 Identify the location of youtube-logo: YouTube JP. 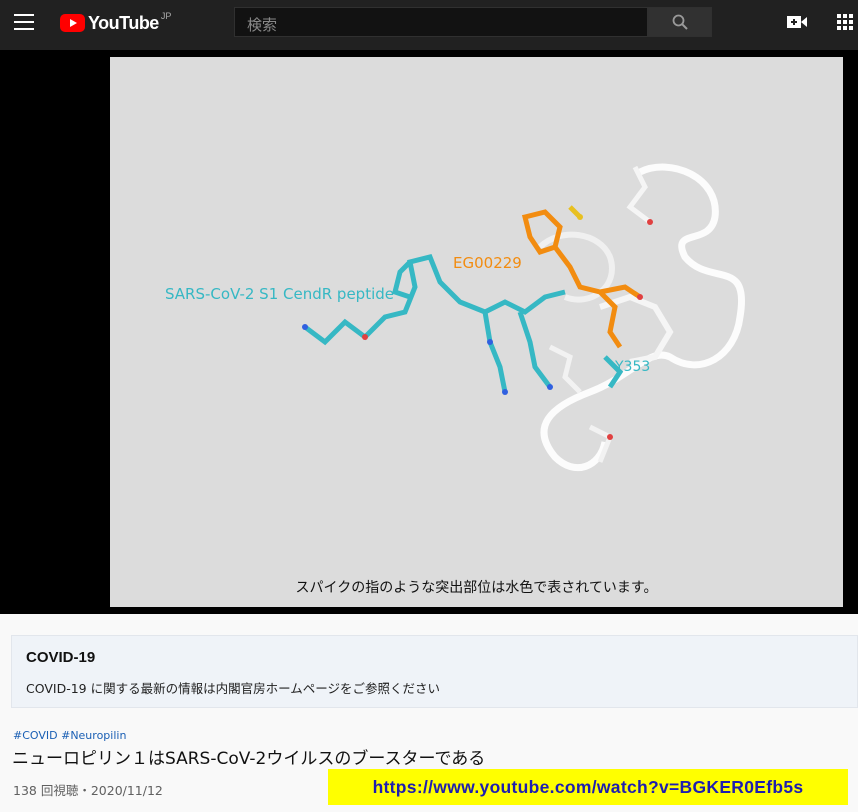
(115, 23).